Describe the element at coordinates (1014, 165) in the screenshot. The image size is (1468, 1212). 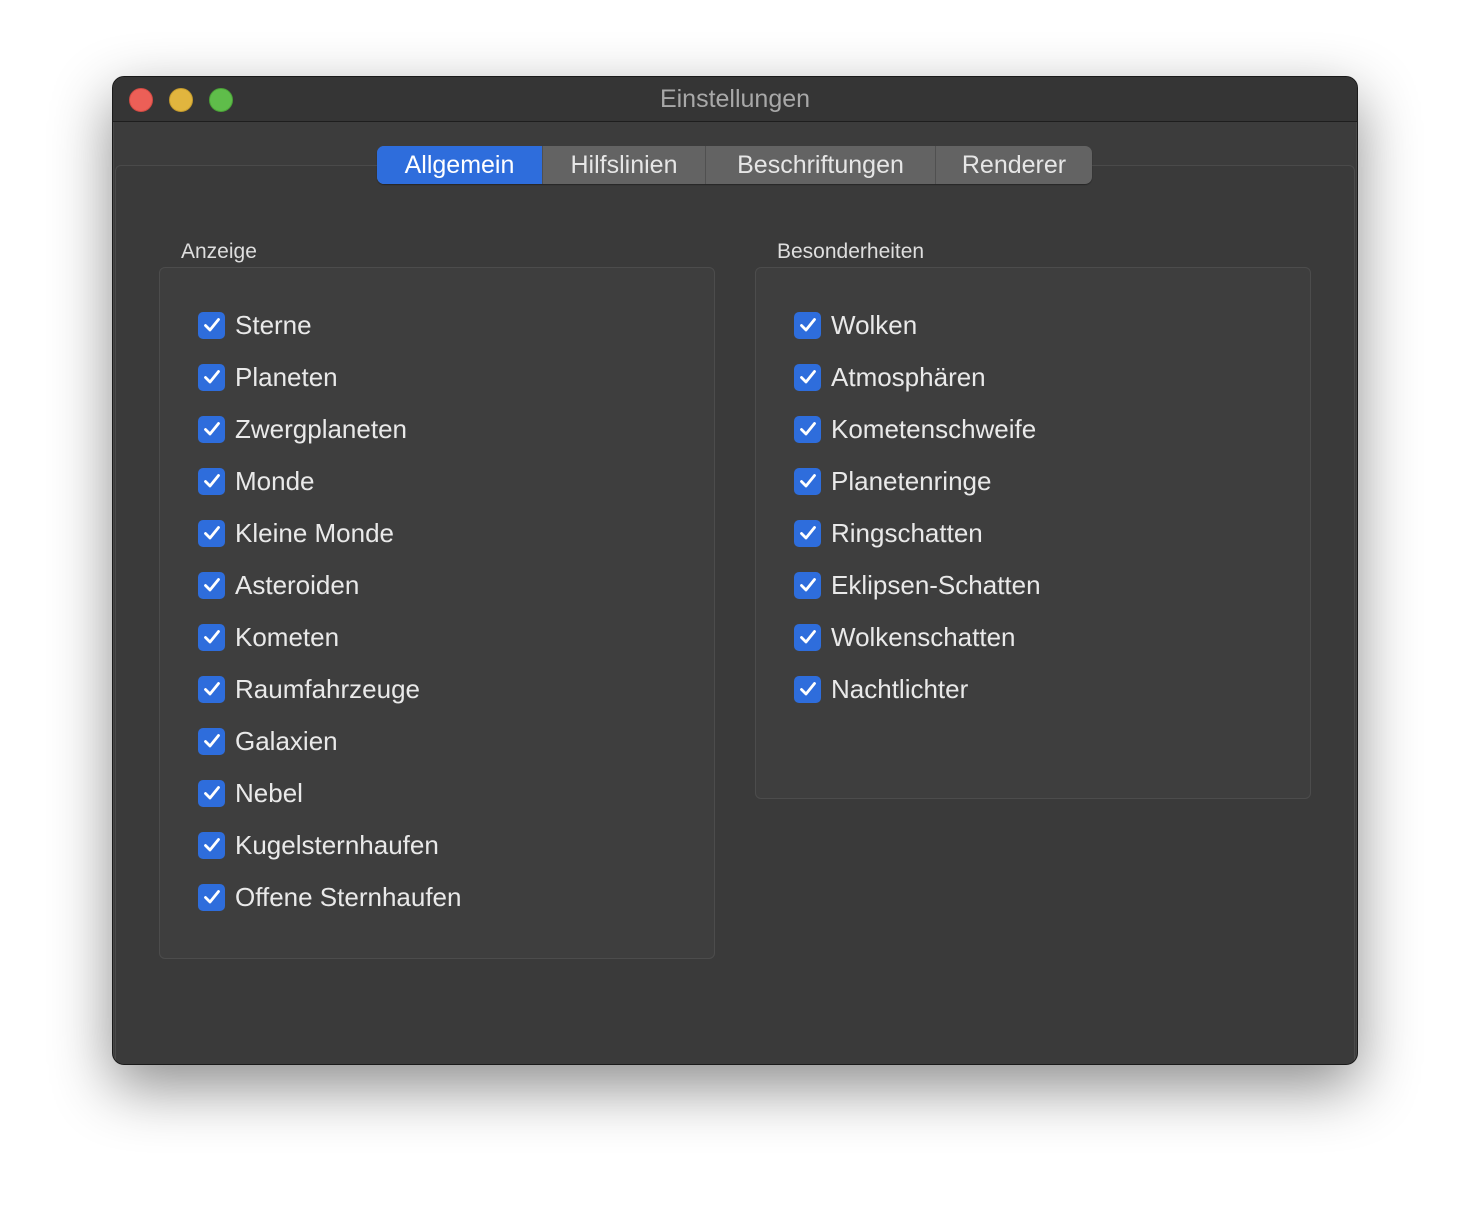
I see `tab-renderer: Renderer` at that location.